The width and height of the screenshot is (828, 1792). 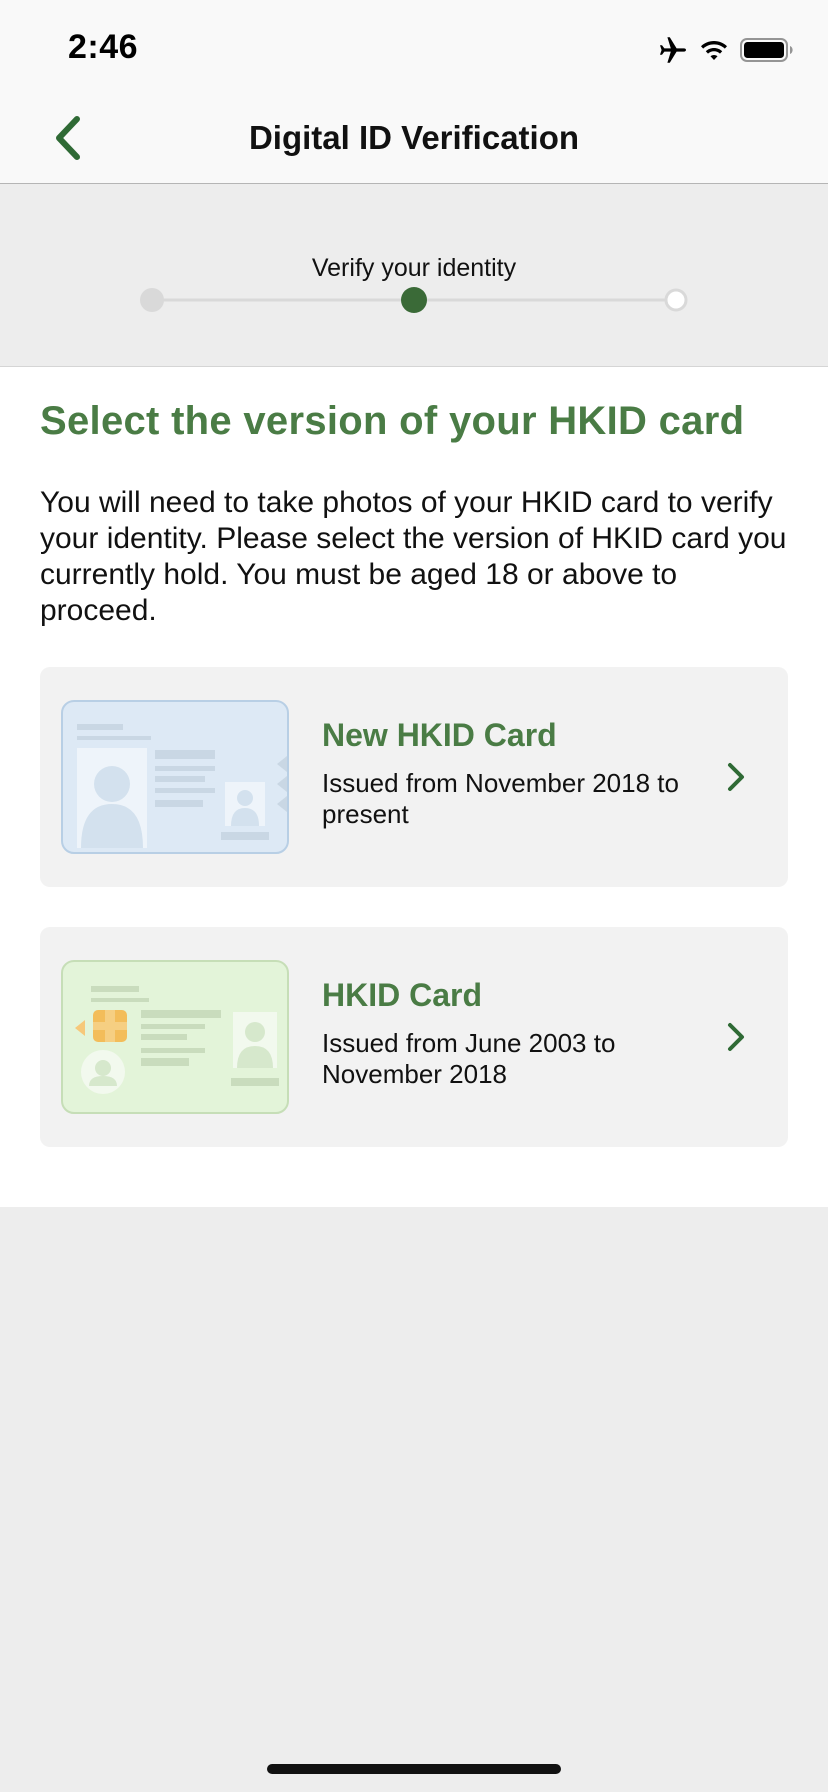 I want to click on old-hkid-card-icon, so click(x=175, y=1037).